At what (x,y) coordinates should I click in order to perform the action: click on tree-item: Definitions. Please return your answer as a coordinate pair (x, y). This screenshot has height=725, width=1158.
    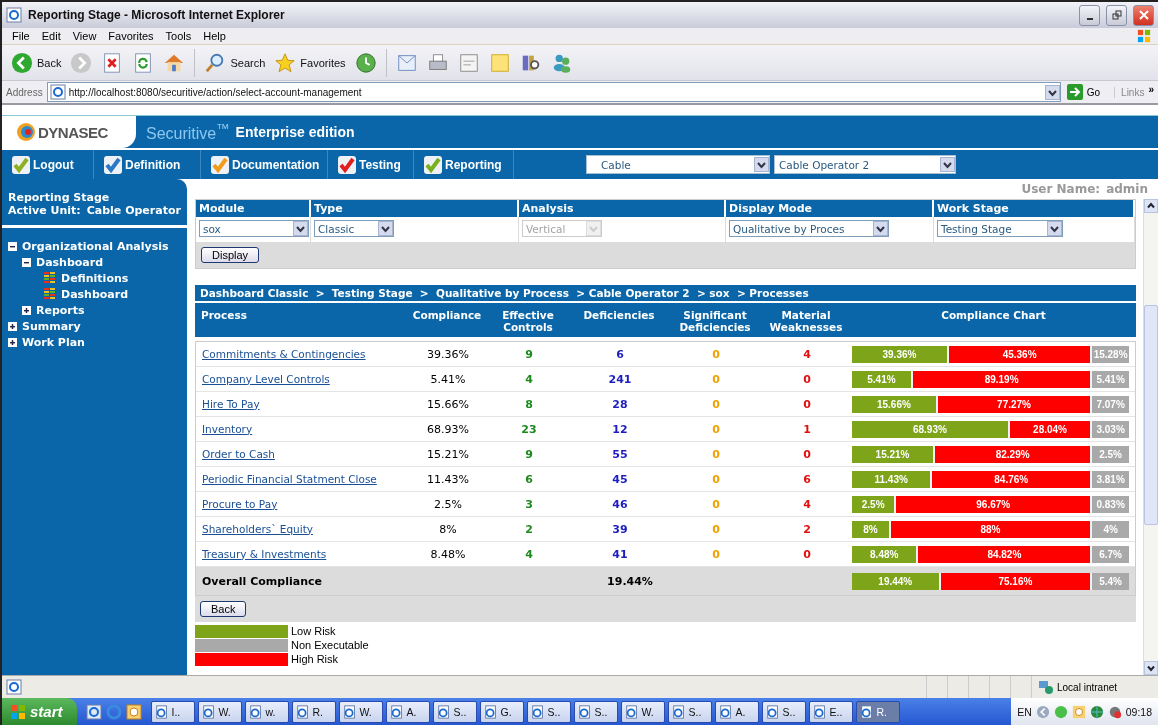
    Looking at the image, I should click on (95, 278).